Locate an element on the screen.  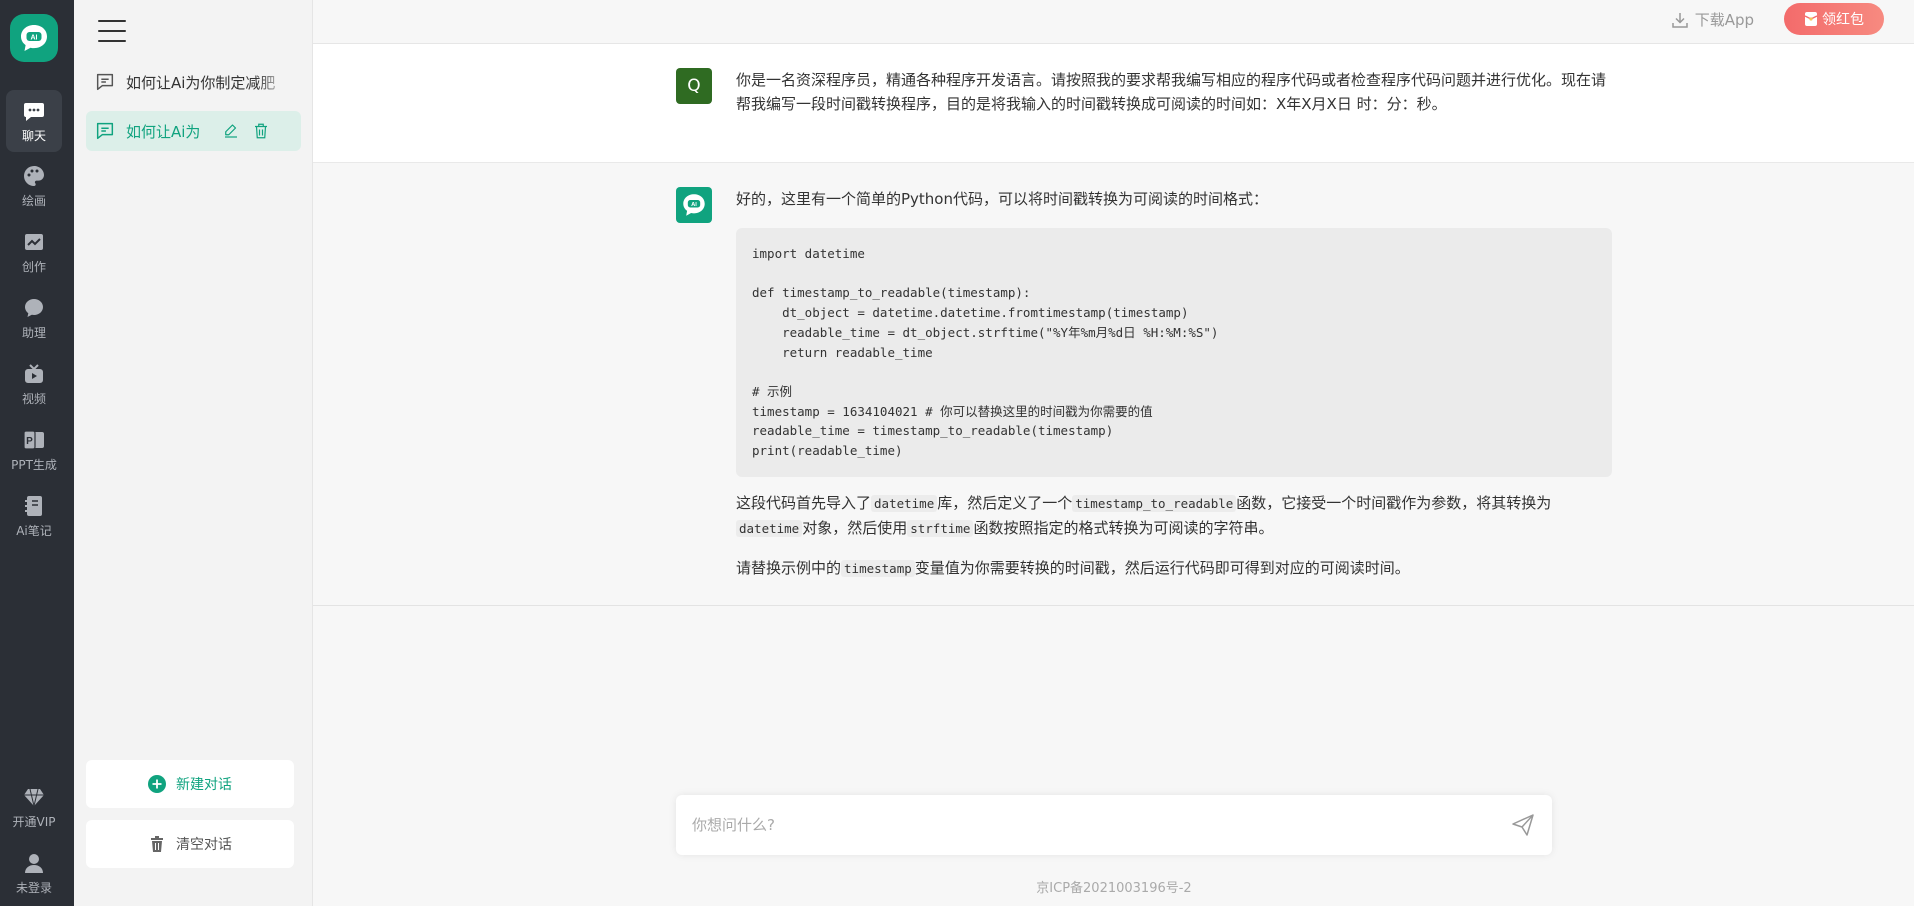
trash-icon is located at coordinates (157, 844).